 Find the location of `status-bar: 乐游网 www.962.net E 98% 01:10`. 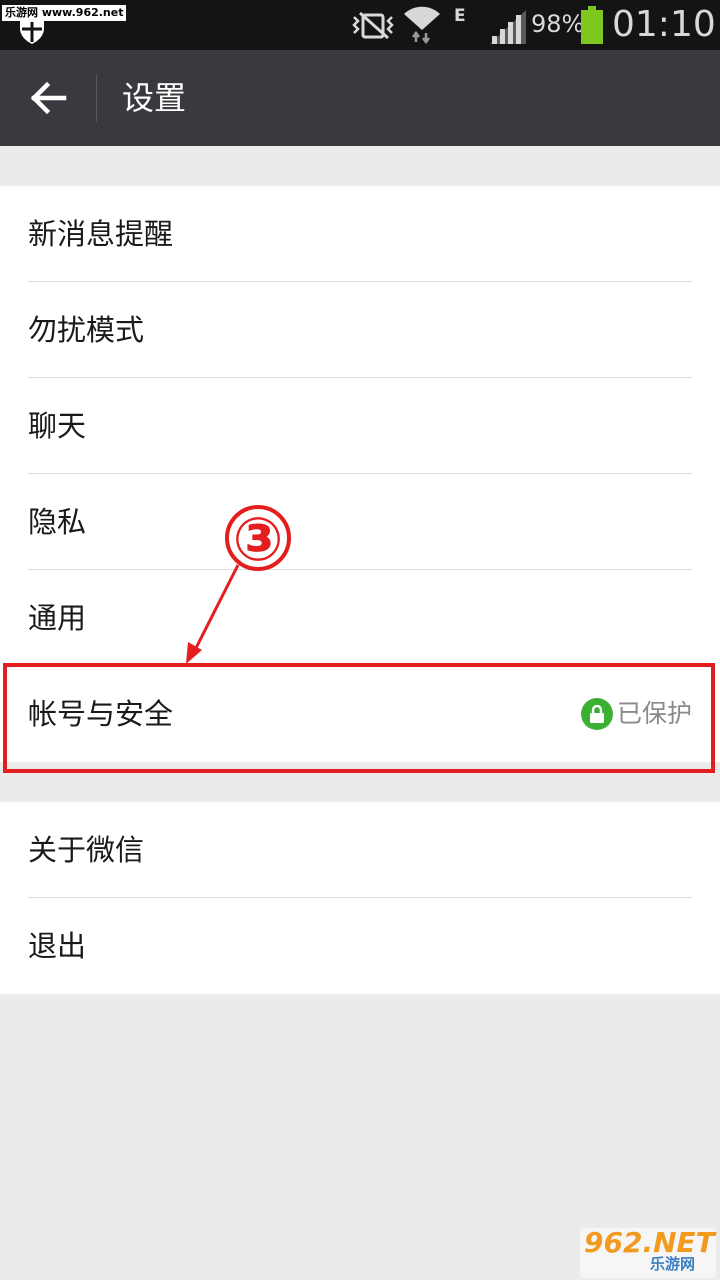

status-bar: 乐游网 www.962.net E 98% 01:10 is located at coordinates (360, 25).